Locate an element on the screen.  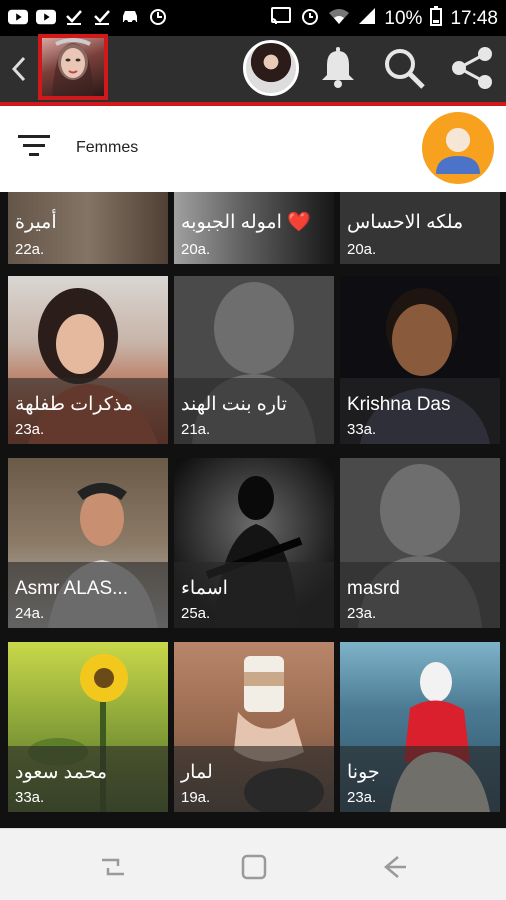
signal-icon is located at coordinates (367, 19).